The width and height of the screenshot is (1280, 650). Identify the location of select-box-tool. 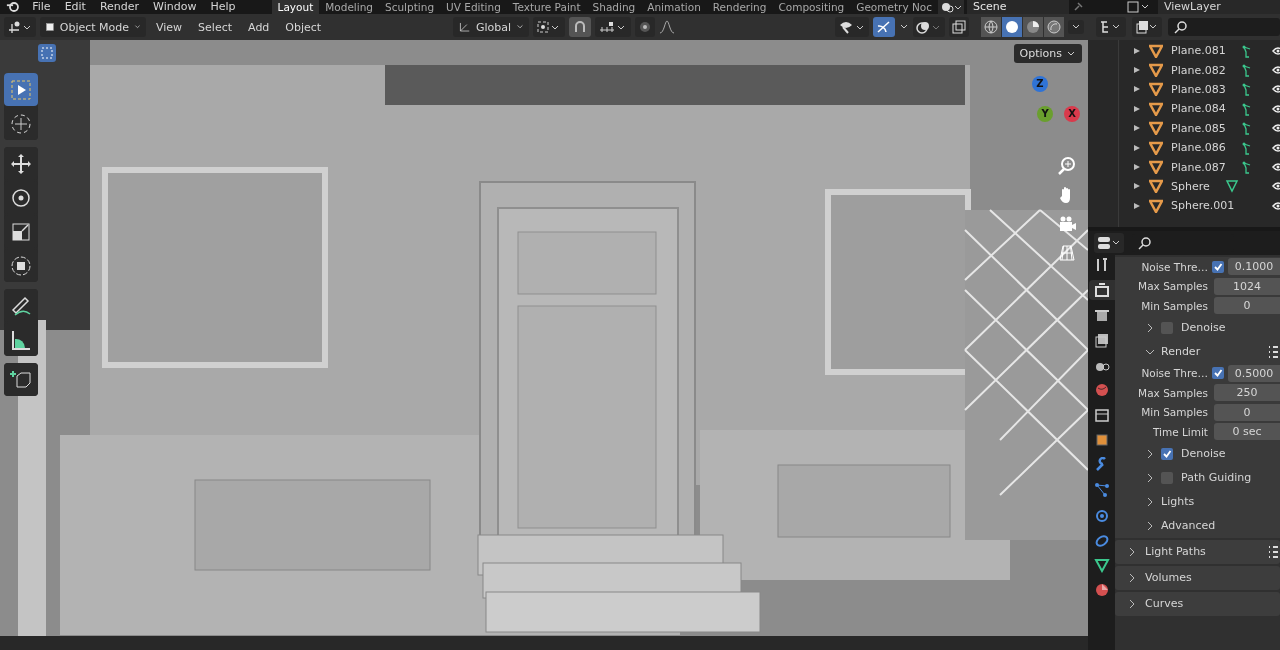
(21, 89).